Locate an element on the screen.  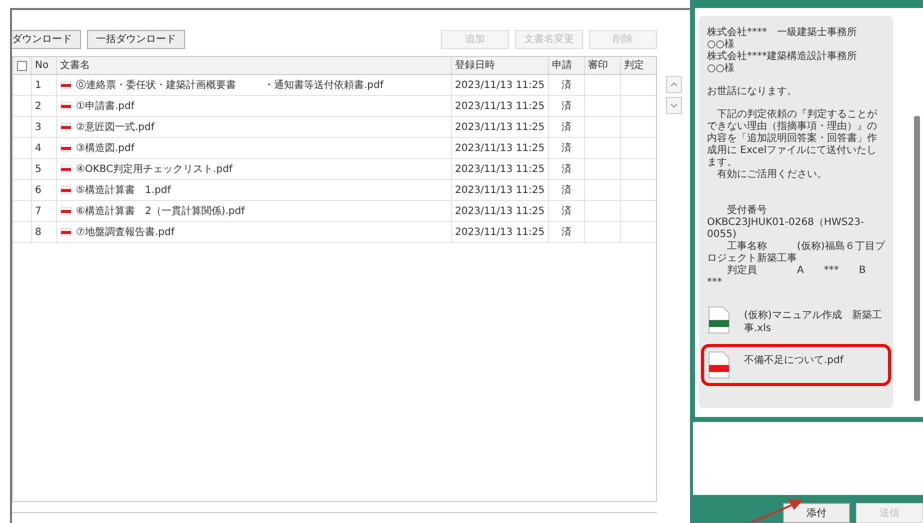
column-header: No is located at coordinates (42, 66).